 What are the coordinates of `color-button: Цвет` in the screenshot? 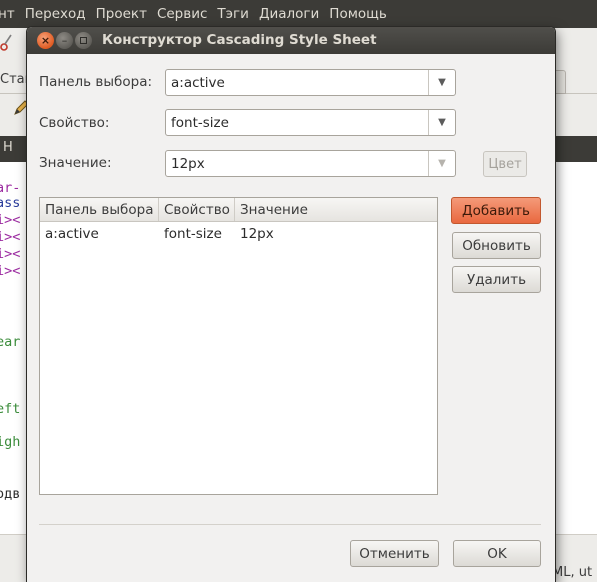 It's located at (505, 164).